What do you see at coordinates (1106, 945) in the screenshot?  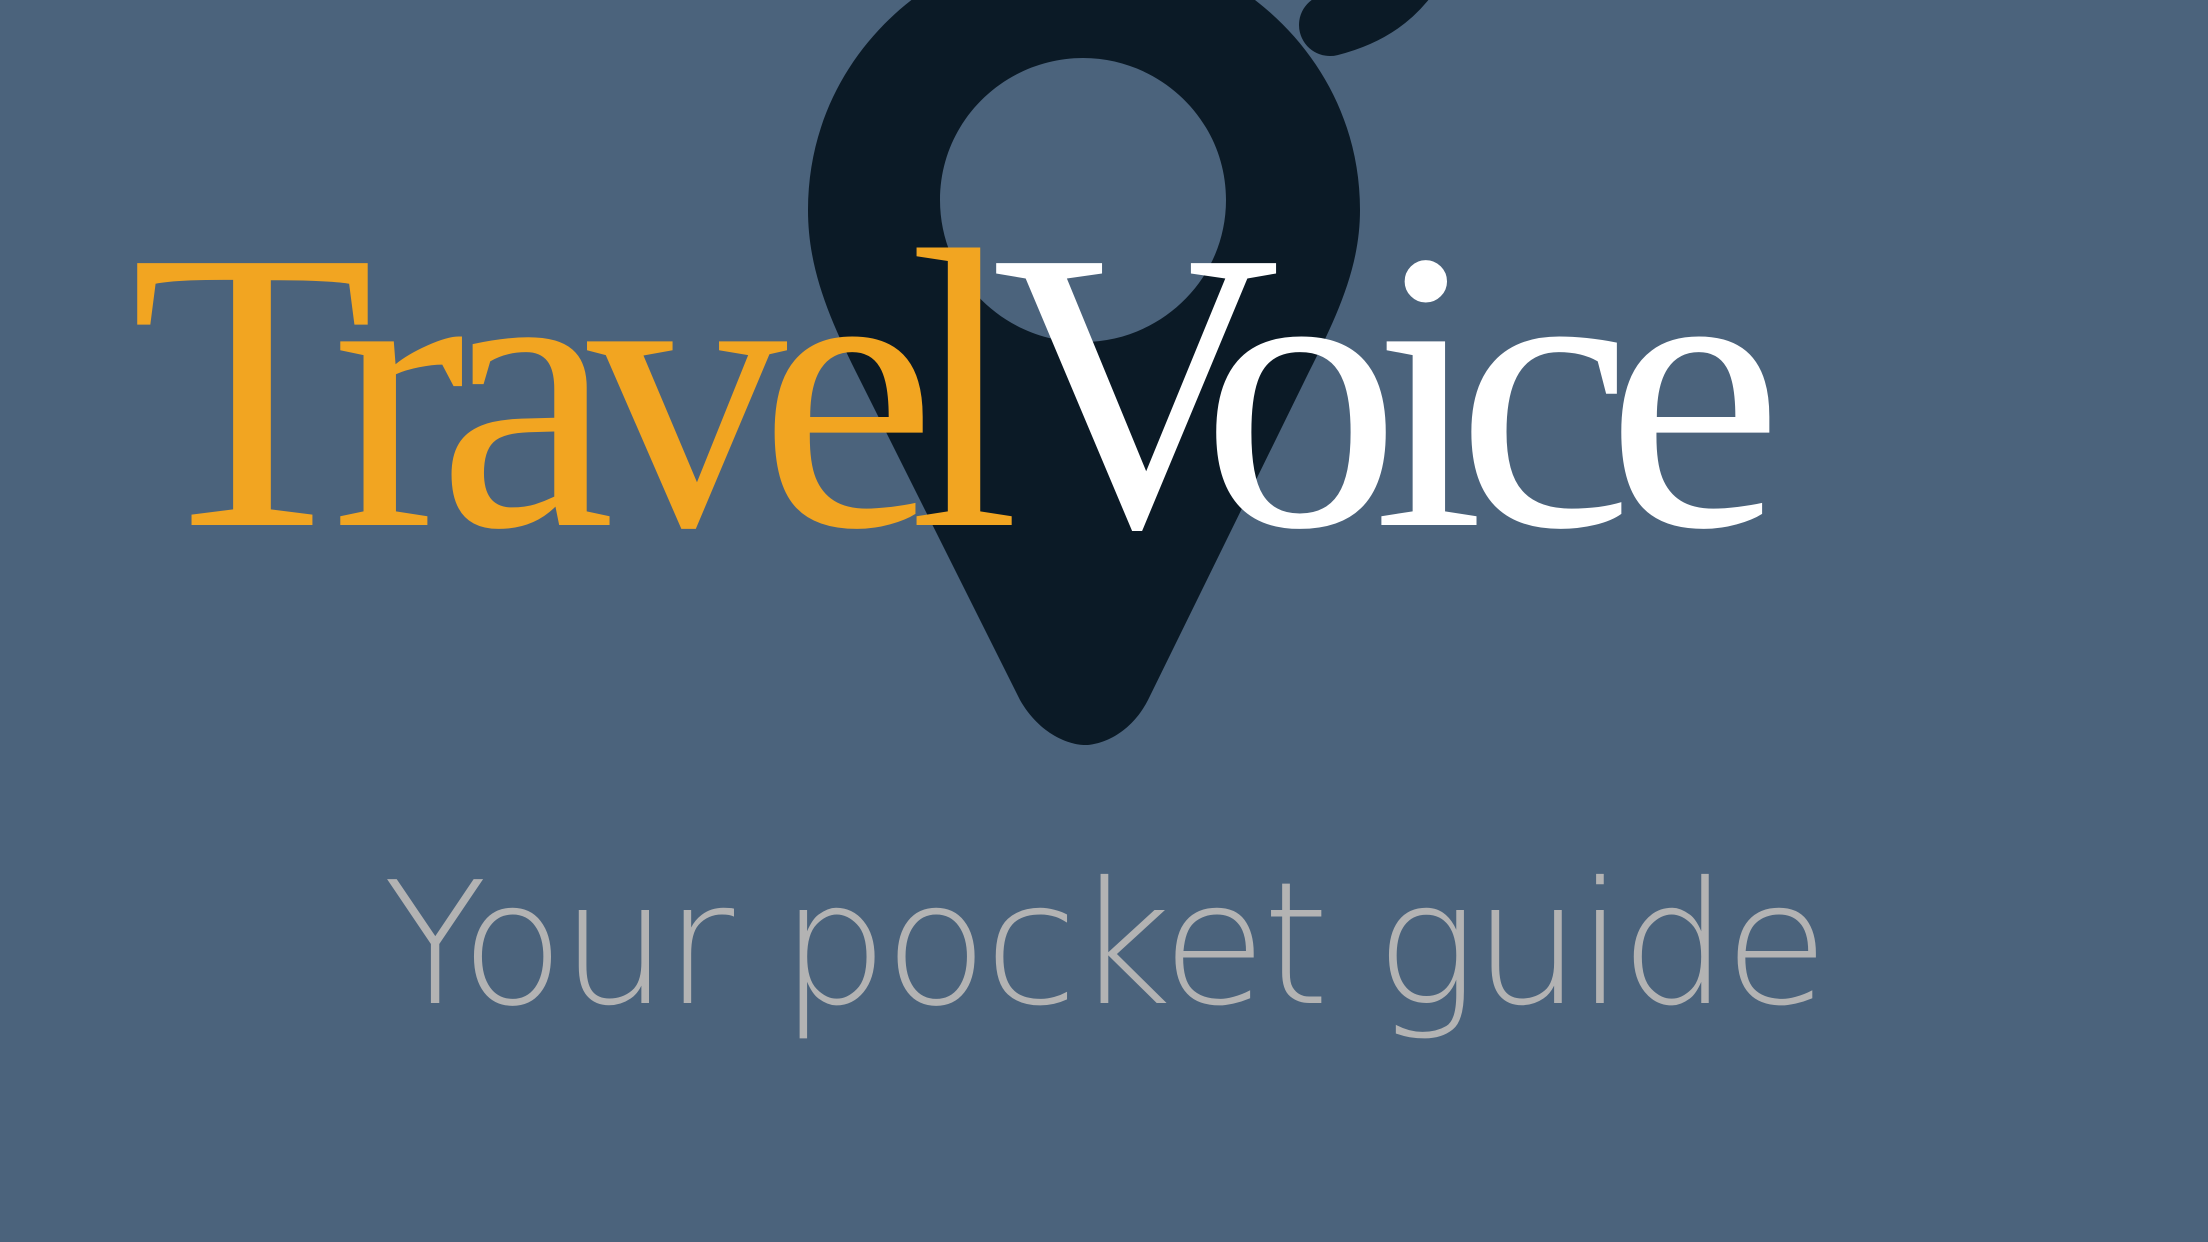 I see `tagline: Your pocket guide` at bounding box center [1106, 945].